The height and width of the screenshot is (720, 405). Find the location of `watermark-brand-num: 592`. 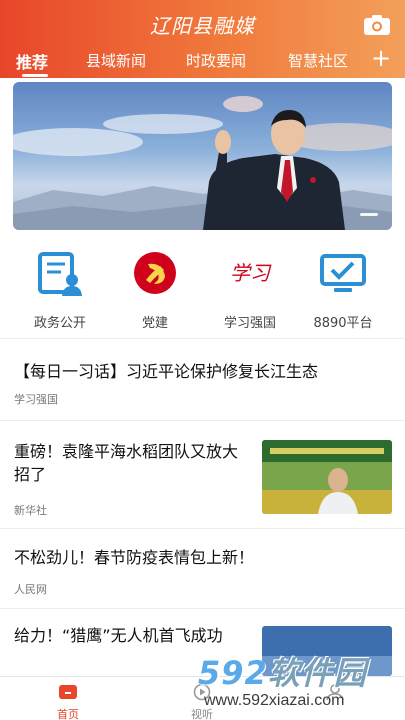

watermark-brand-num: 592 is located at coordinates (233, 673).